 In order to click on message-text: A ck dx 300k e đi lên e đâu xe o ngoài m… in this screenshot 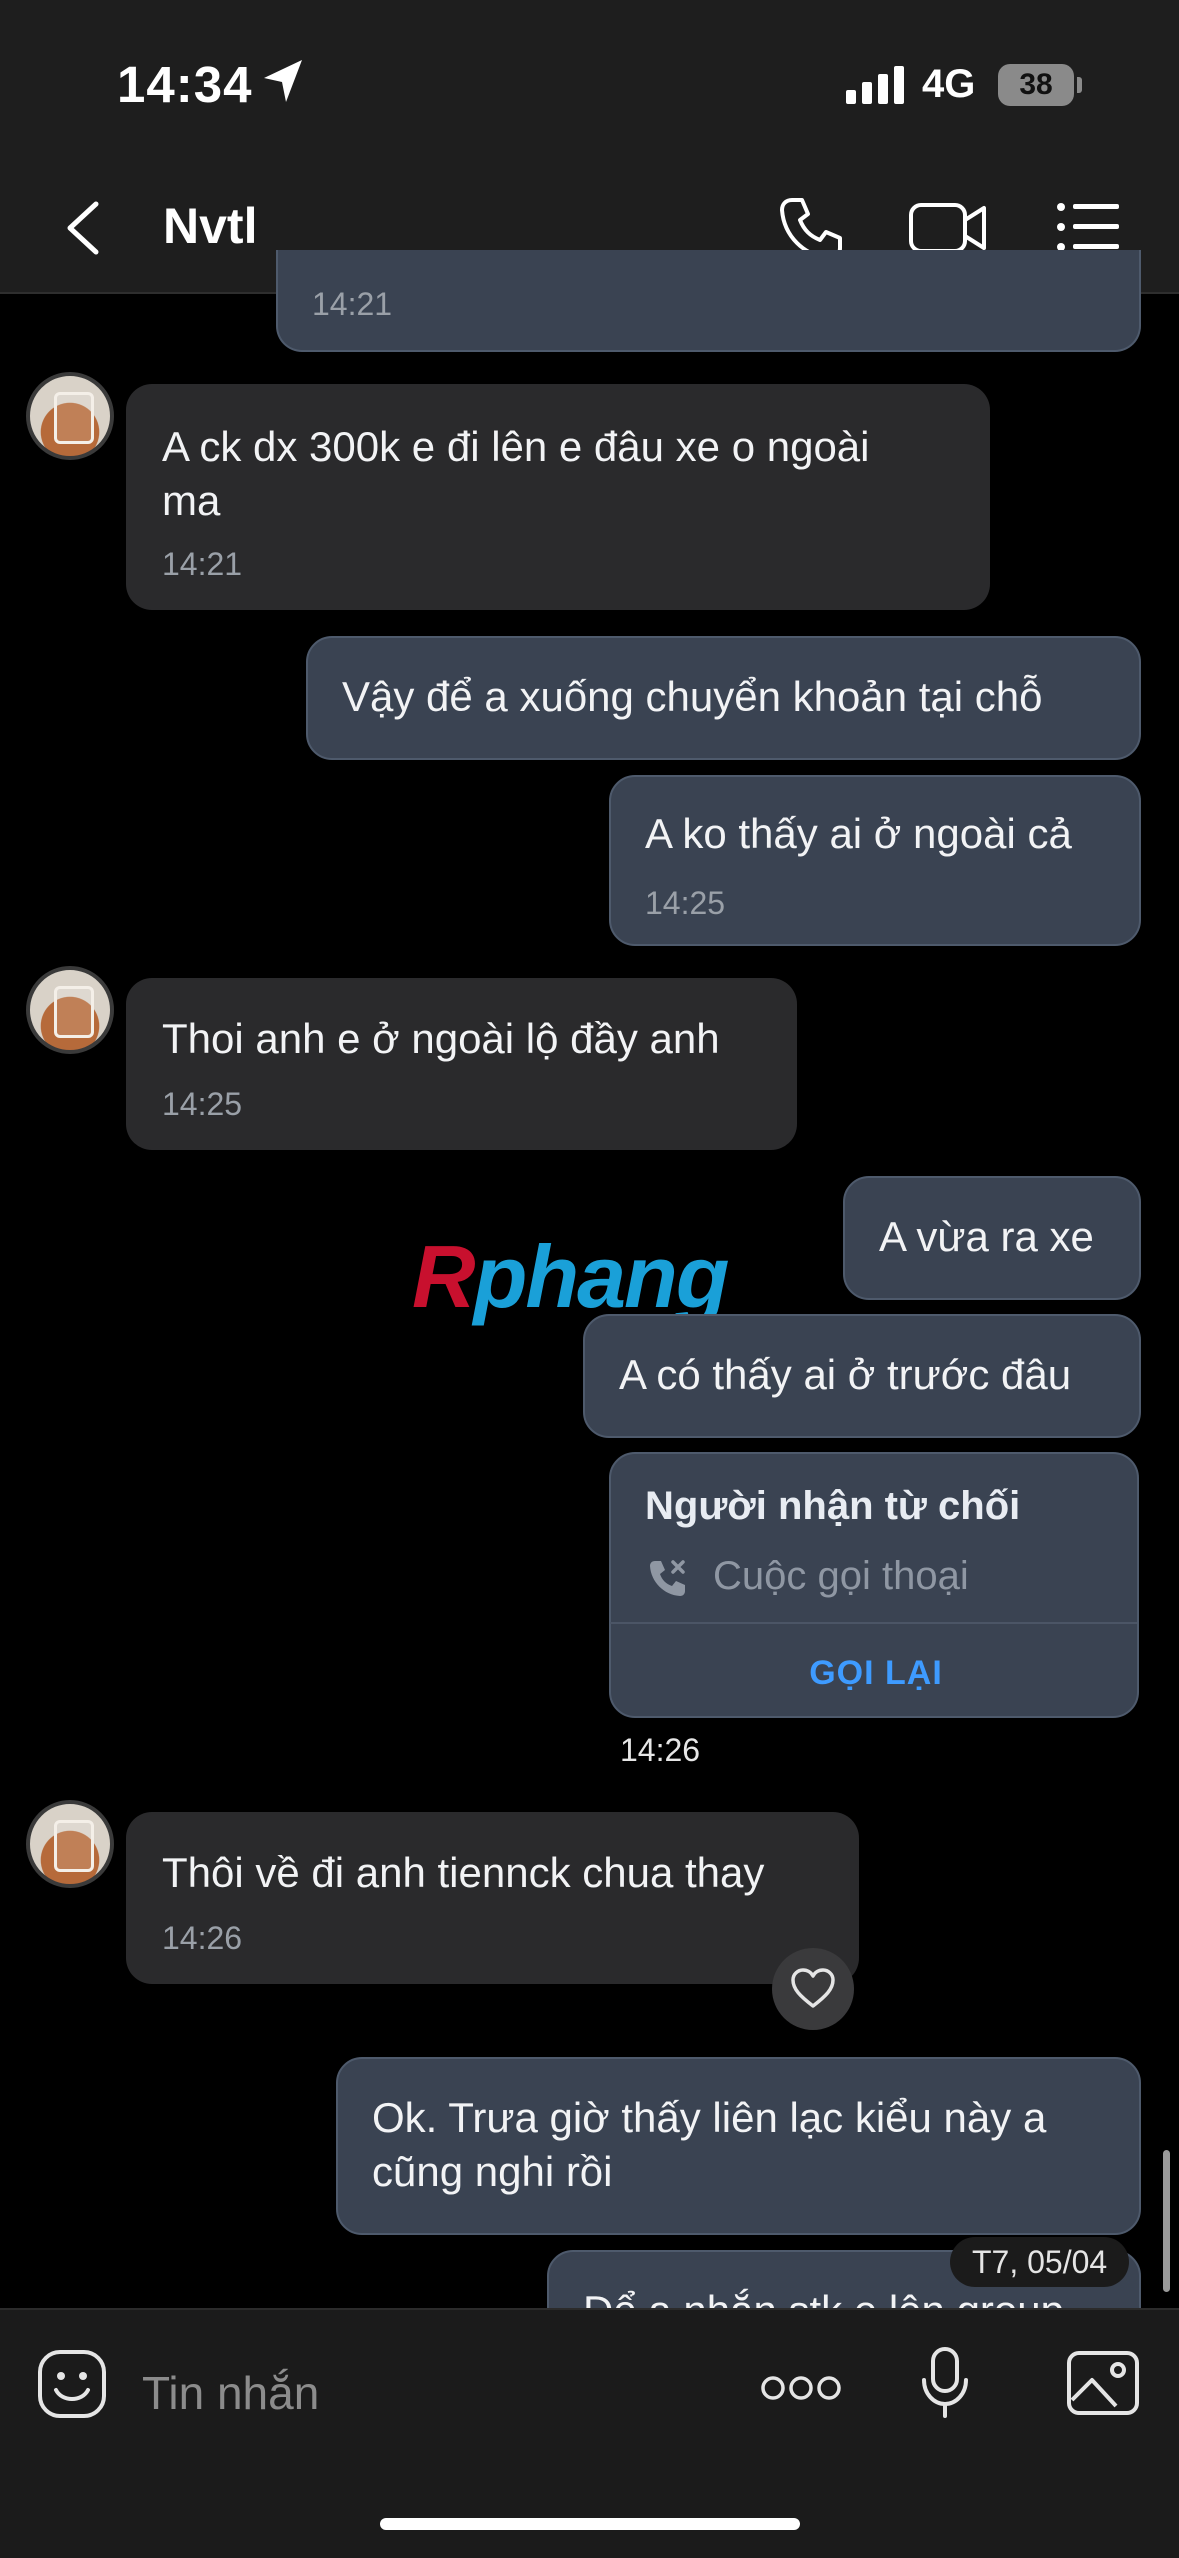, I will do `click(516, 473)`.